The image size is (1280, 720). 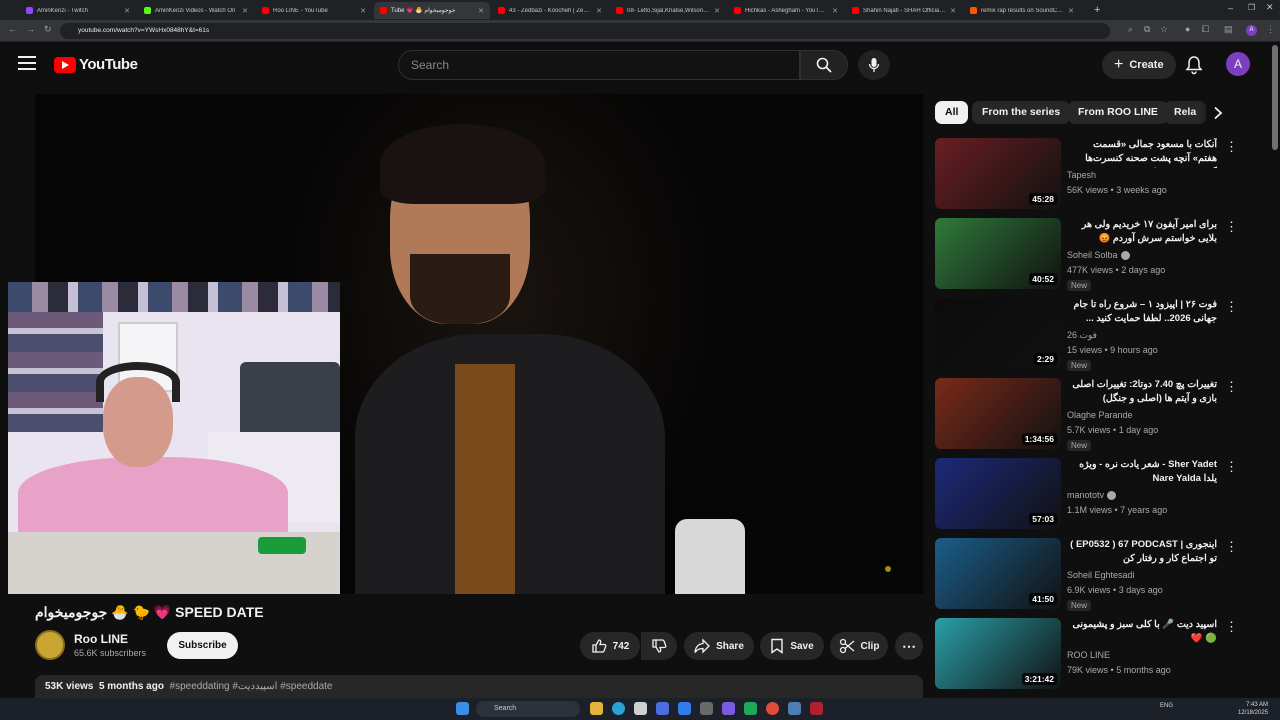 I want to click on puzzle-icon: ⧠, so click(x=1205, y=29).